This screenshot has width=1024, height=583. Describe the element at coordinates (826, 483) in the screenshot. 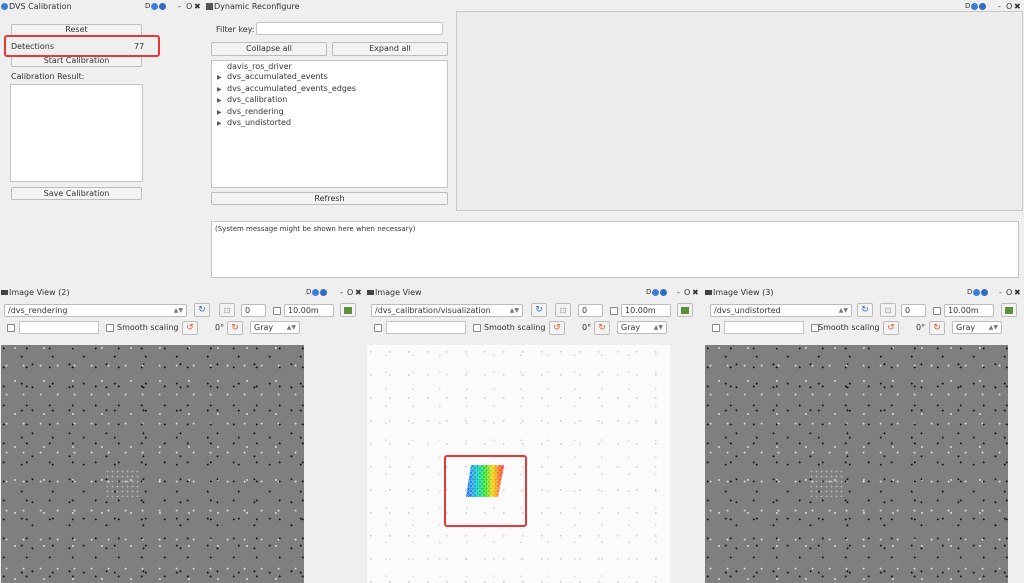

I see `faint-pattern` at that location.